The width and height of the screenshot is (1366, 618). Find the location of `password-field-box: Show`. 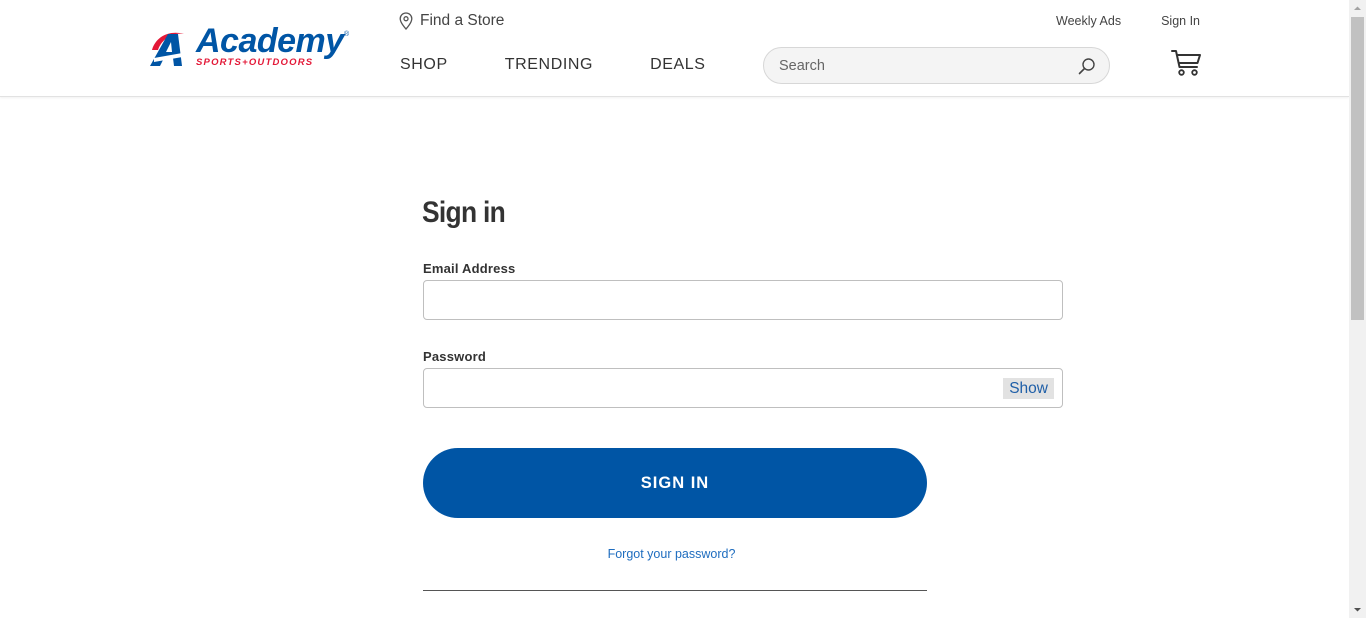

password-field-box: Show is located at coordinates (743, 388).